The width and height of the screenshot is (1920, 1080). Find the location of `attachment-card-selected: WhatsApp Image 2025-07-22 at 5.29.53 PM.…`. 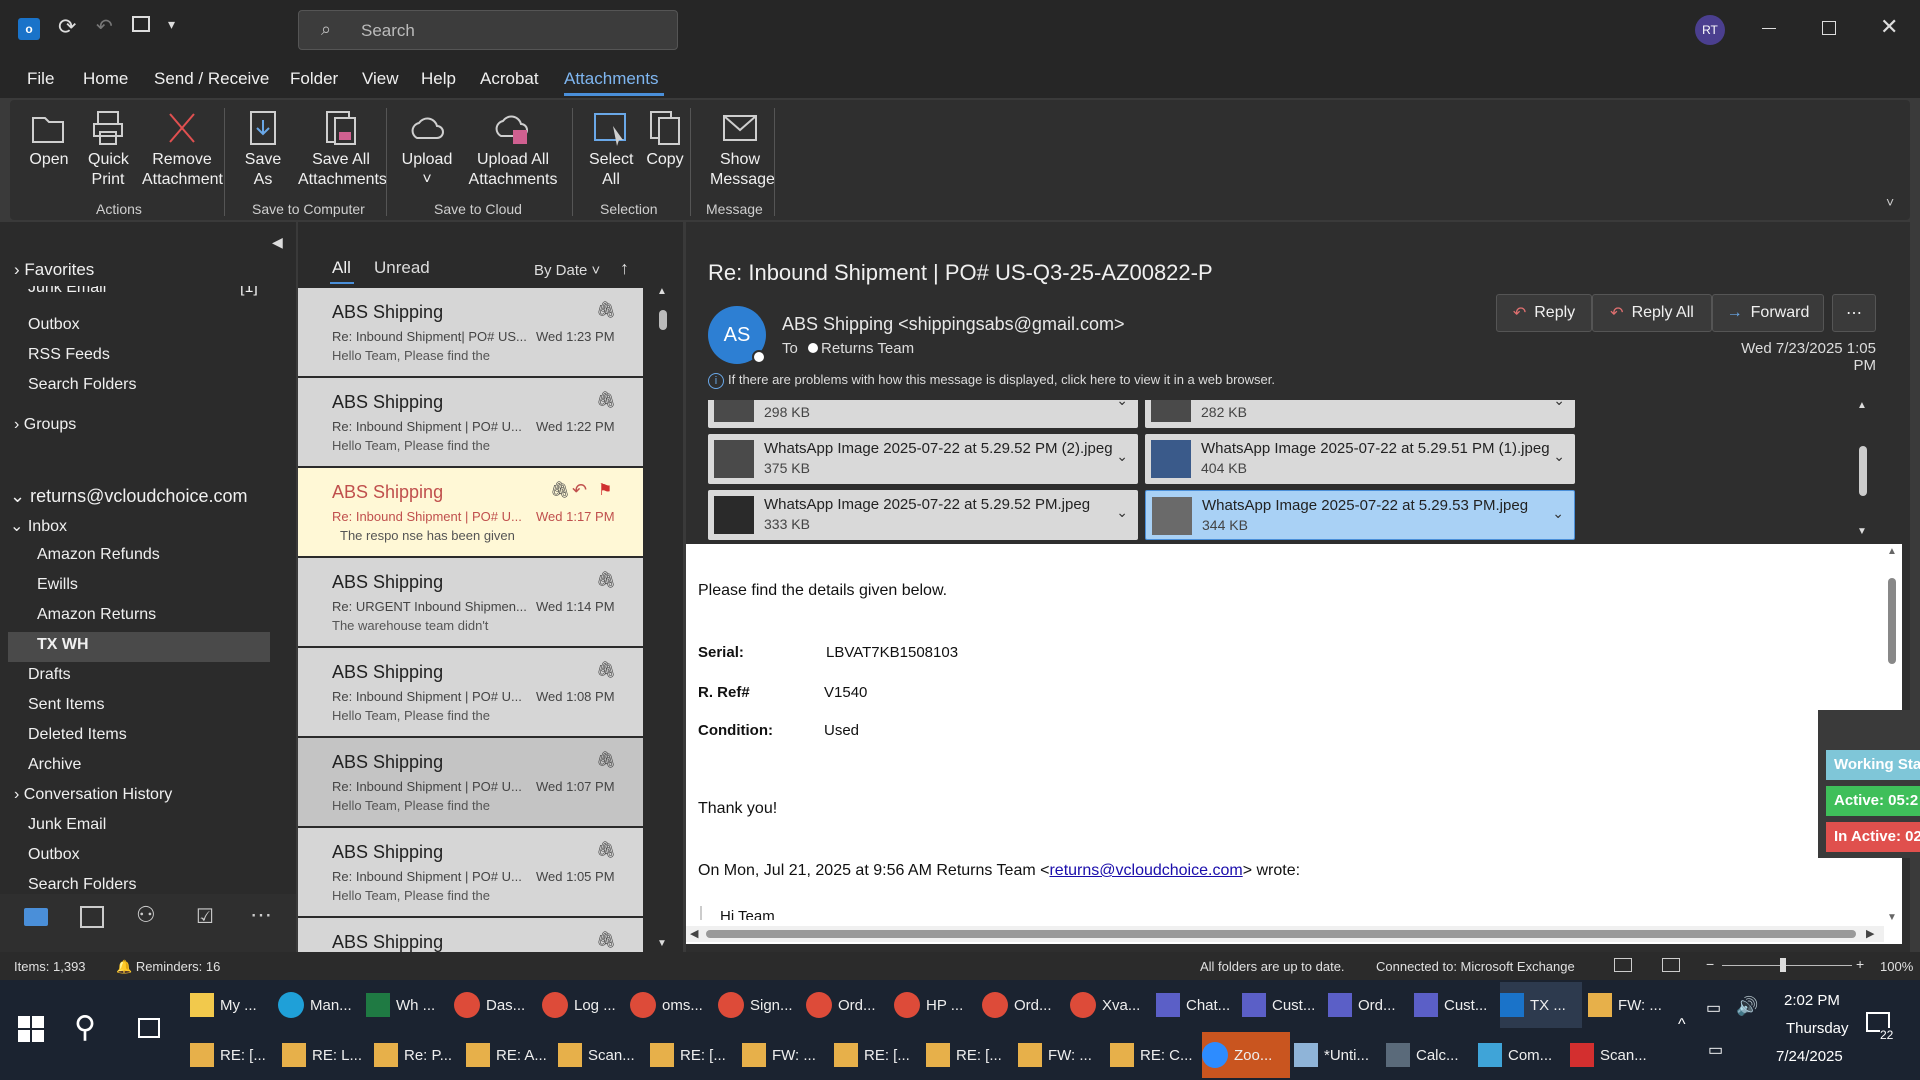

attachment-card-selected: WhatsApp Image 2025-07-22 at 5.29.53 PM.… is located at coordinates (1360, 515).